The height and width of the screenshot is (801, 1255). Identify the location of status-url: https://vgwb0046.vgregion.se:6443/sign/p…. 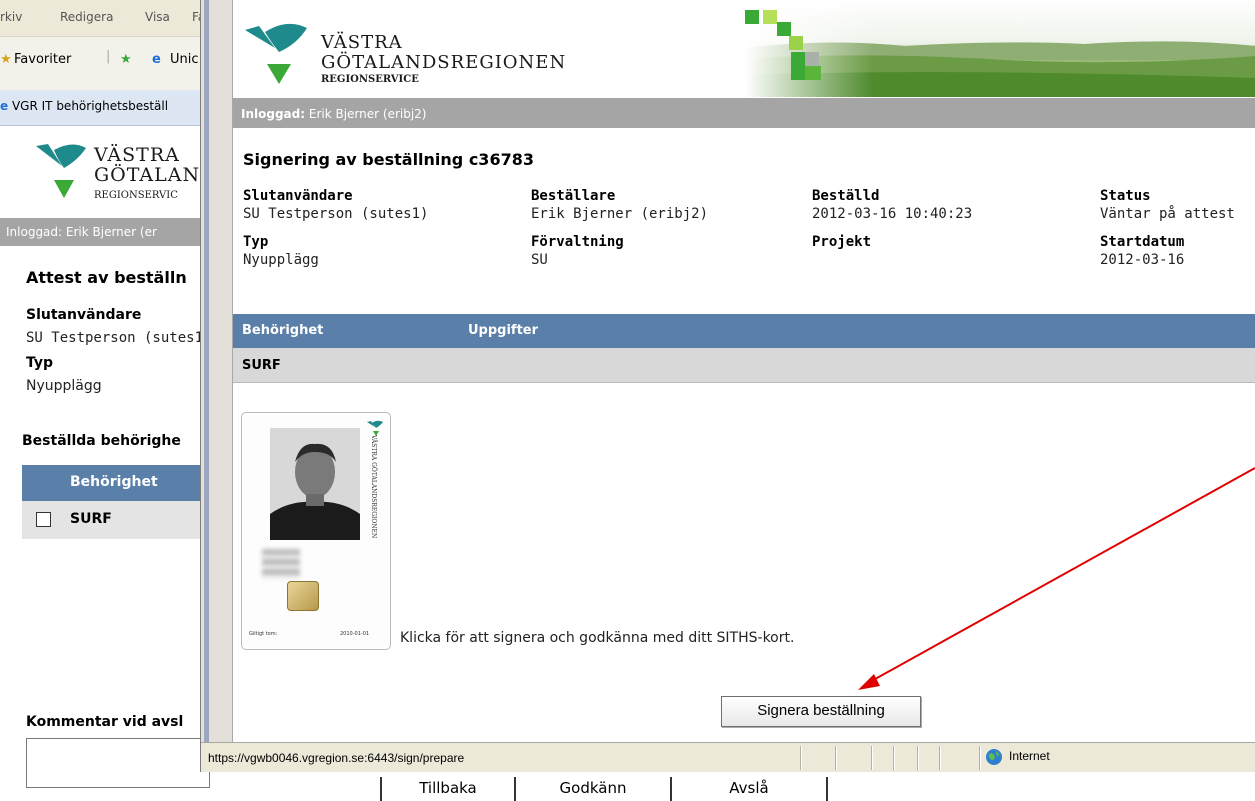
(336, 758).